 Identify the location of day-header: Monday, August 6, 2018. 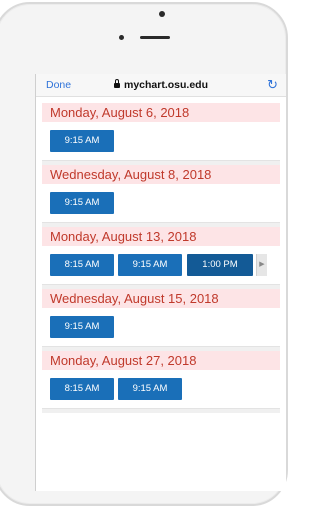
(161, 112).